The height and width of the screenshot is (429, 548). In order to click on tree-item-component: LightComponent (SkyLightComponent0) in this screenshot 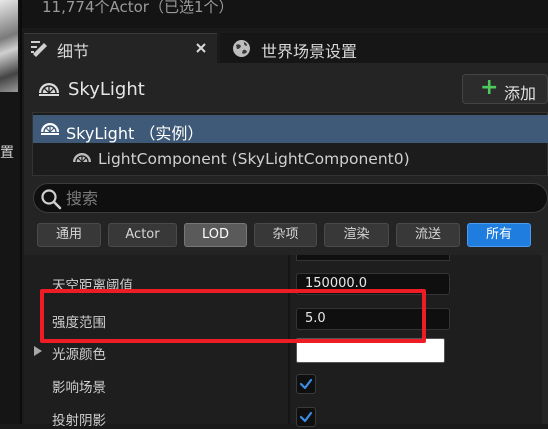, I will do `click(254, 159)`.